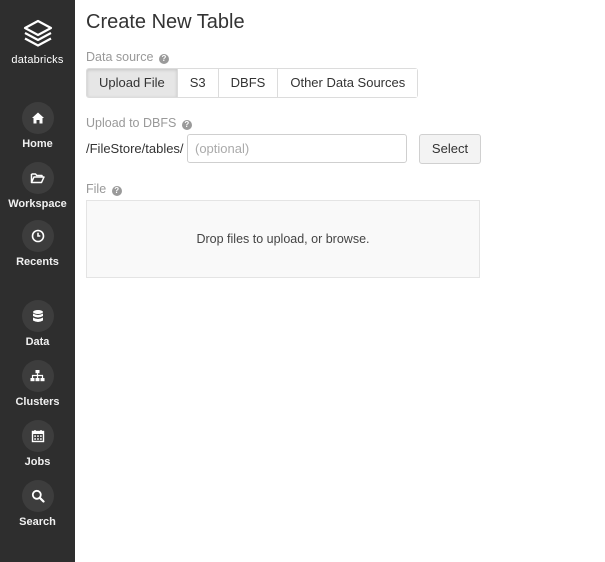  What do you see at coordinates (347, 83) in the screenshot?
I see `tab-other-data-sources: Other Data Sources` at bounding box center [347, 83].